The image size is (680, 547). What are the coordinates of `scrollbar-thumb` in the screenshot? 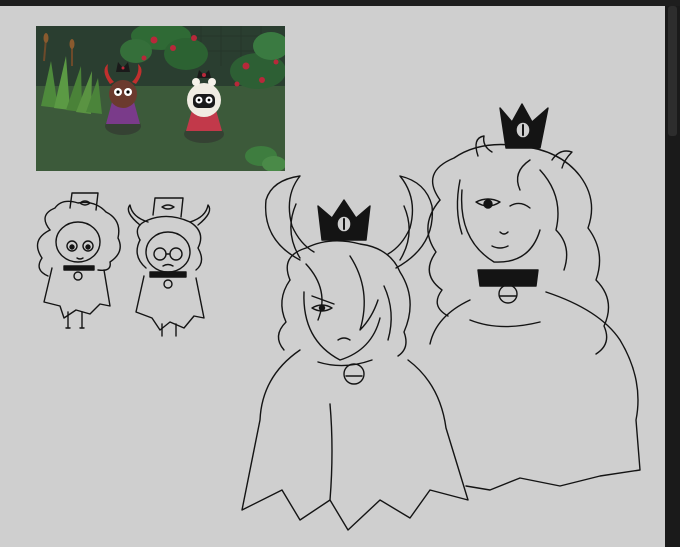 It's located at (672, 71).